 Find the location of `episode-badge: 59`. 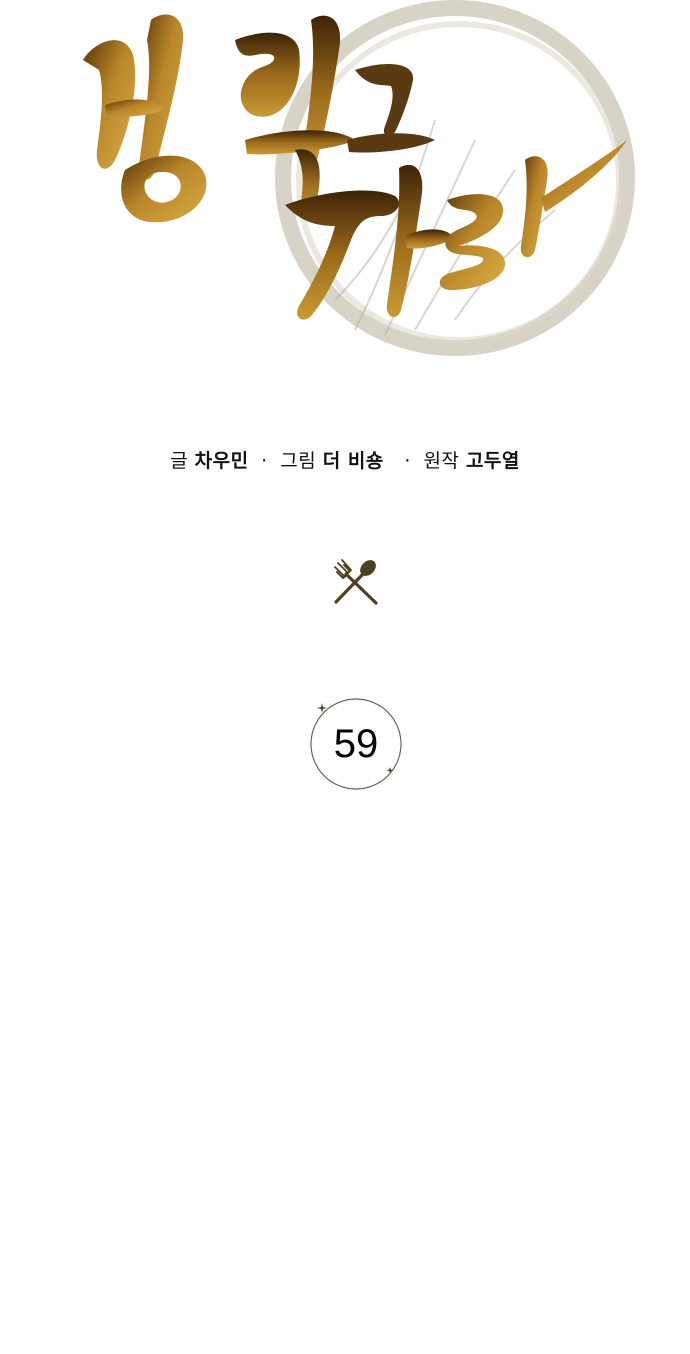

episode-badge: 59 is located at coordinates (356, 744).